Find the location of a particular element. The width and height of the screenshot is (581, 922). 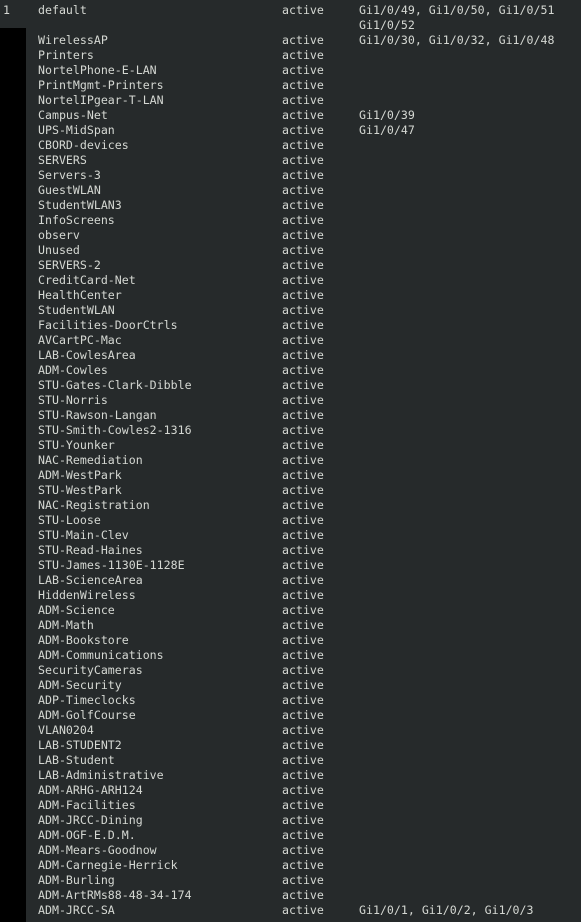

vlan-name-cell: HiddenWireless is located at coordinates (87, 595).